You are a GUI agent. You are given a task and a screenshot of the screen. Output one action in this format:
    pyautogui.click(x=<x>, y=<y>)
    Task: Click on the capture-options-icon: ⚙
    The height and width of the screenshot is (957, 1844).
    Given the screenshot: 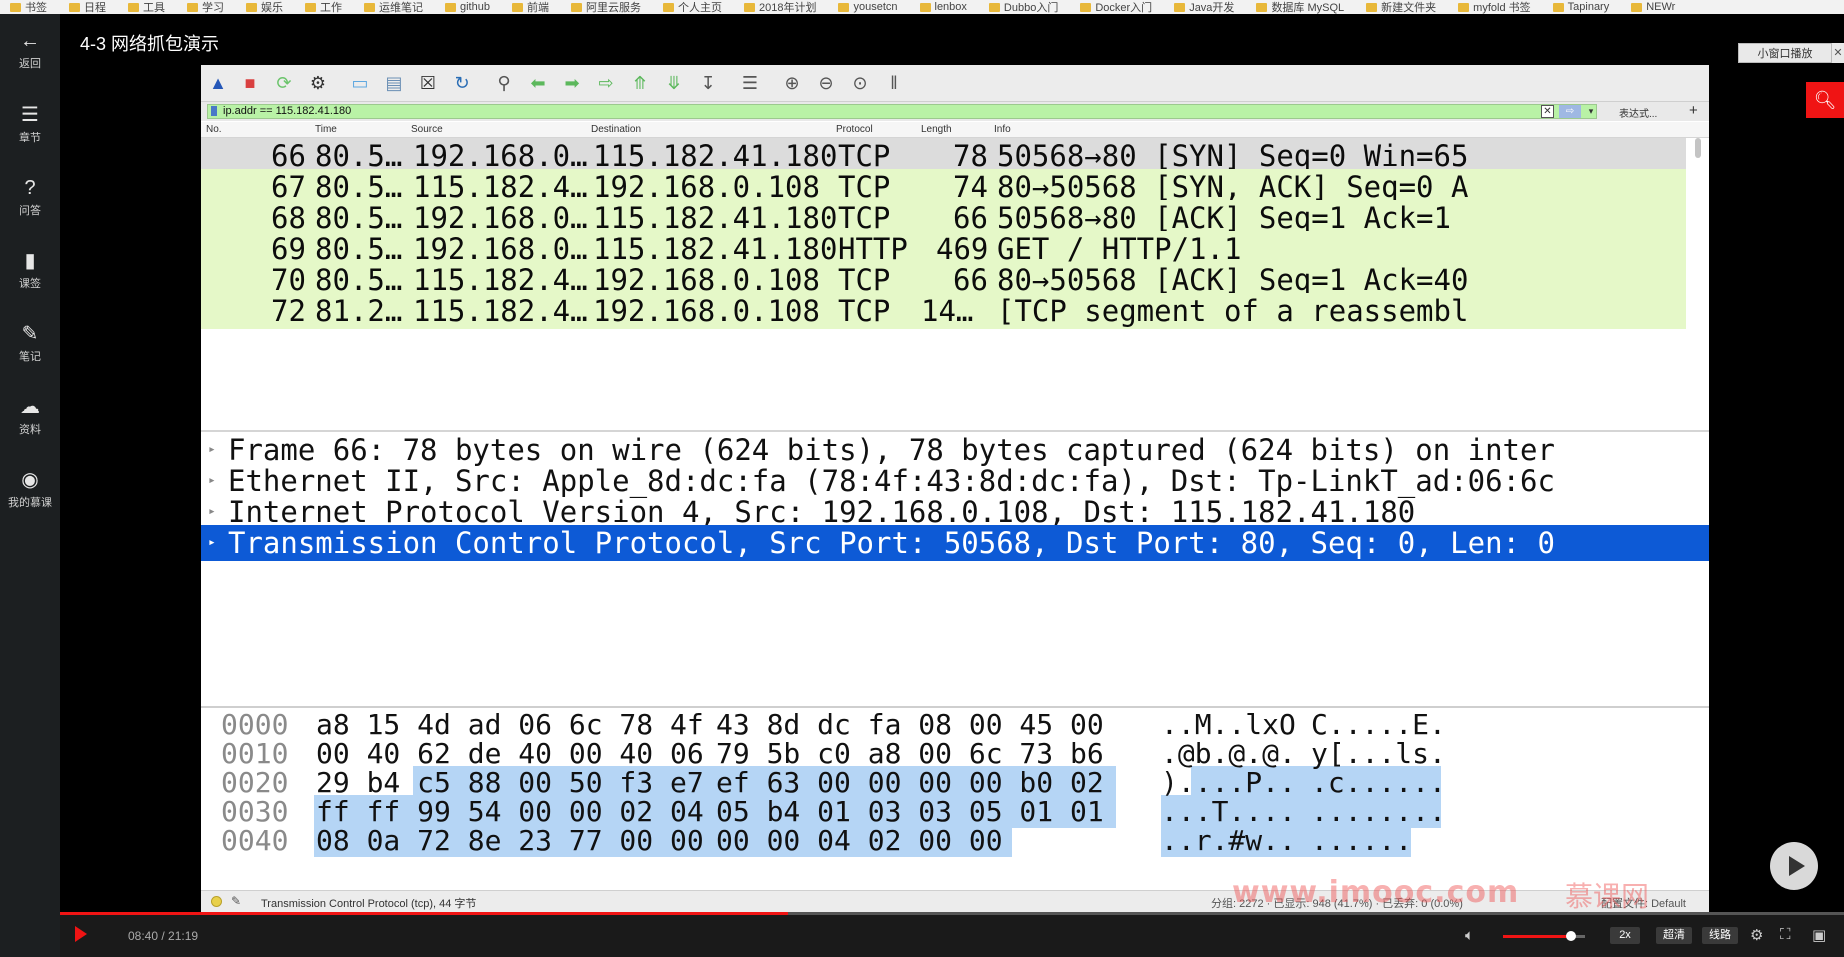 What is the action you would take?
    pyautogui.click(x=318, y=83)
    